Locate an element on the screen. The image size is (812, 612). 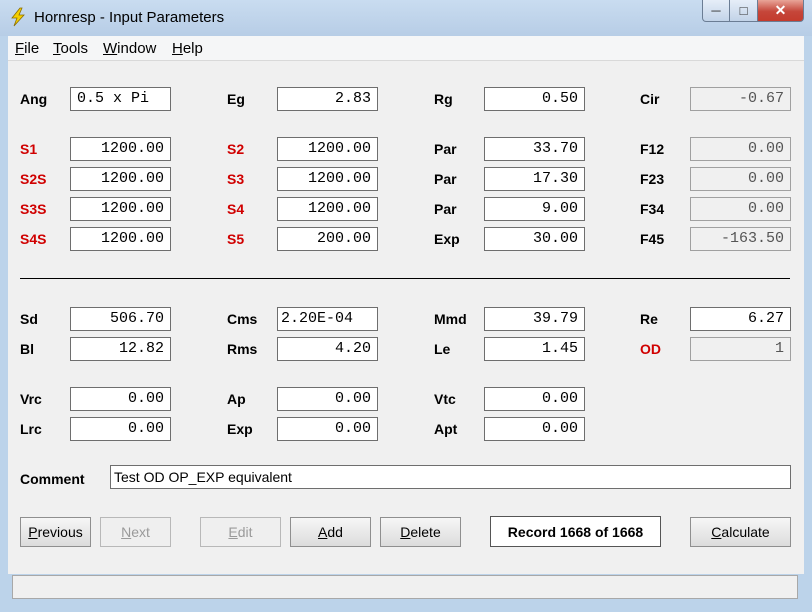
menu-tools: Tools is located at coordinates (70, 48).